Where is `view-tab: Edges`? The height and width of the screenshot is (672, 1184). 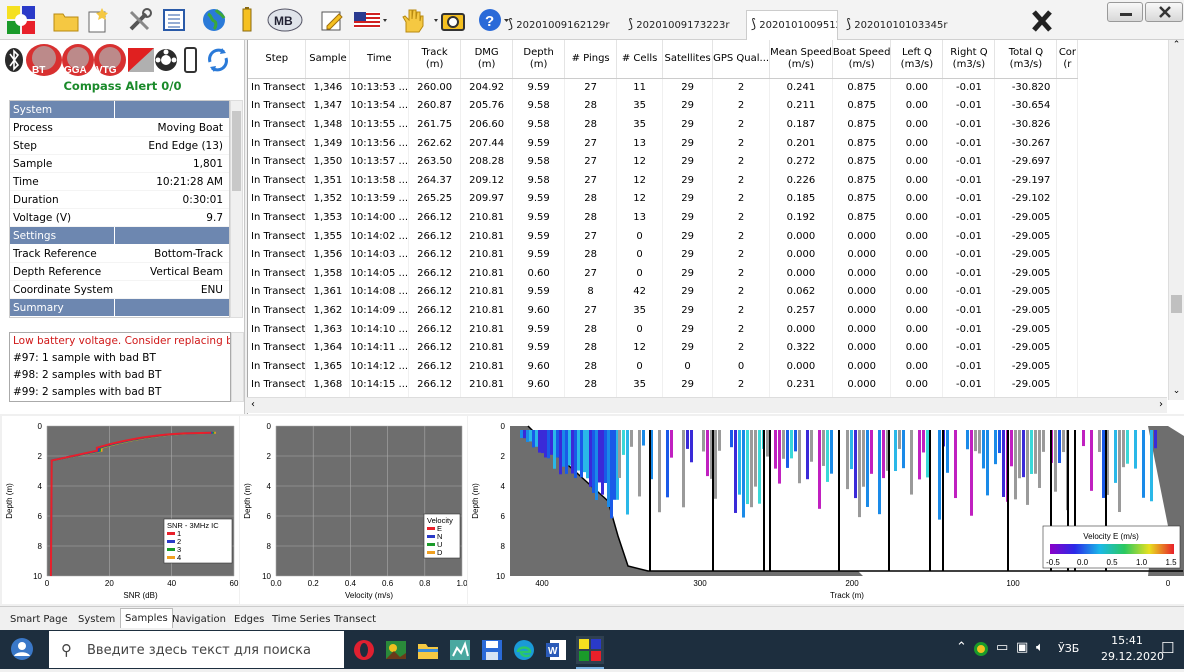
view-tab: Edges is located at coordinates (249, 620).